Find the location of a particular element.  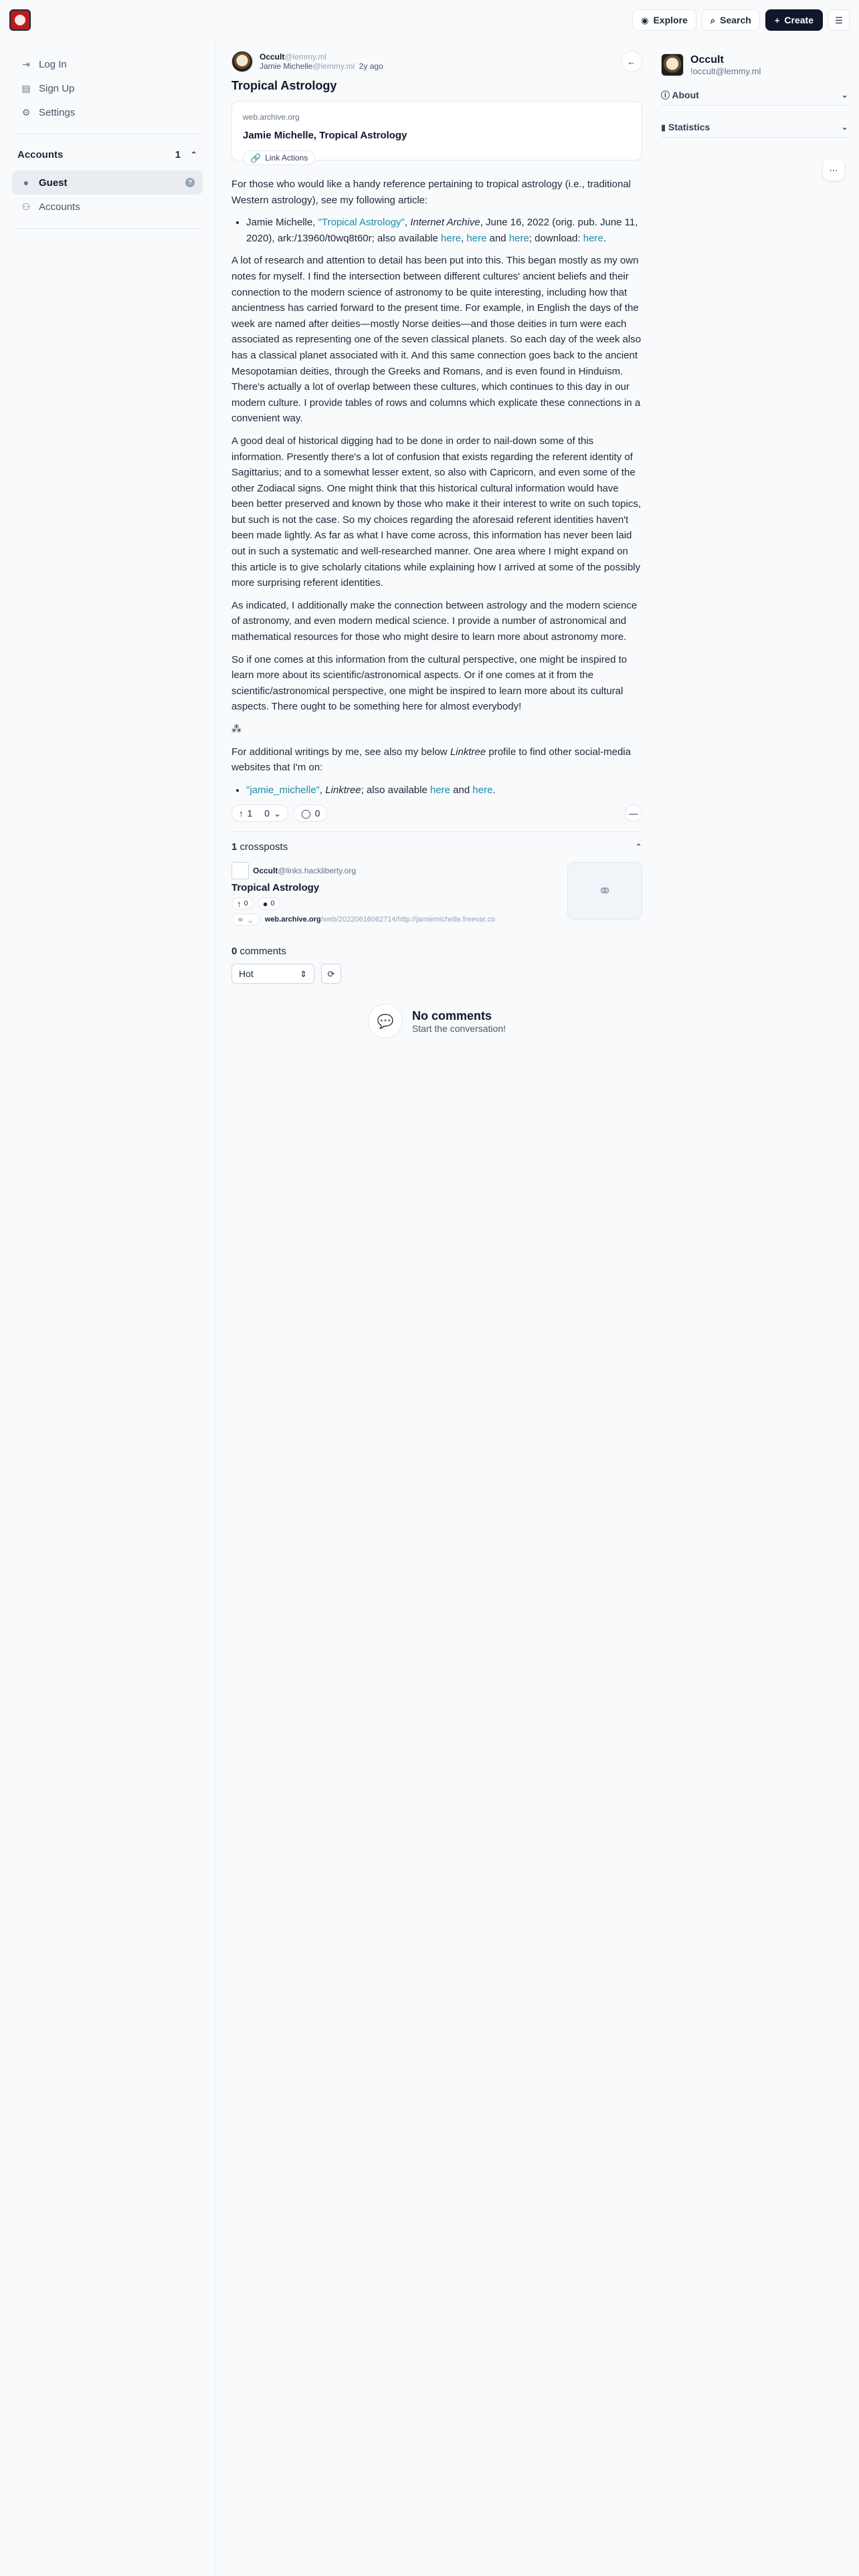

help-icon: ? is located at coordinates (190, 182).